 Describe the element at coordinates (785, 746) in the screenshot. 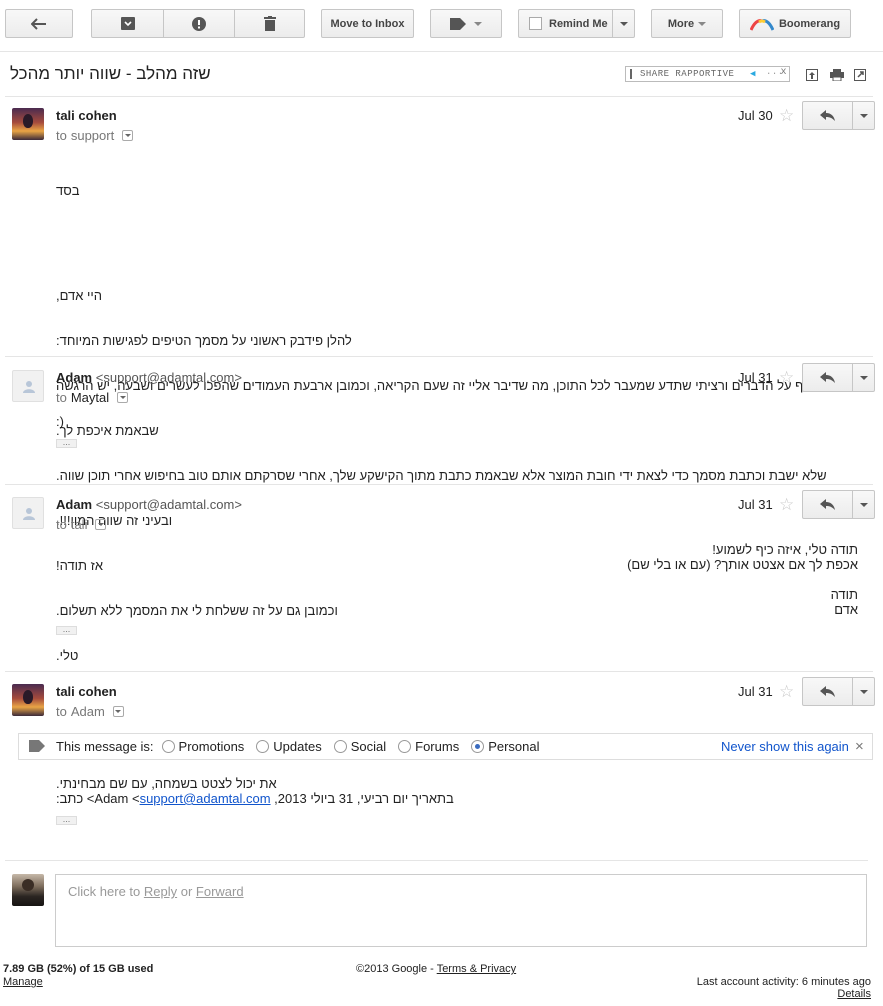

I see `never-show-again-link: Never show this again` at that location.